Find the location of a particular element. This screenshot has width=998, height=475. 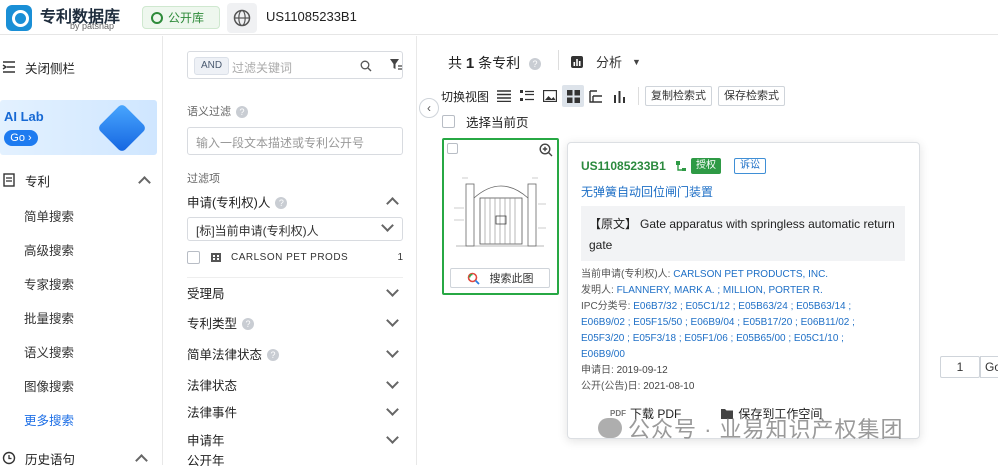

semantic-filter-input: 输入一段文本描述或专利公开号 is located at coordinates (295, 141).